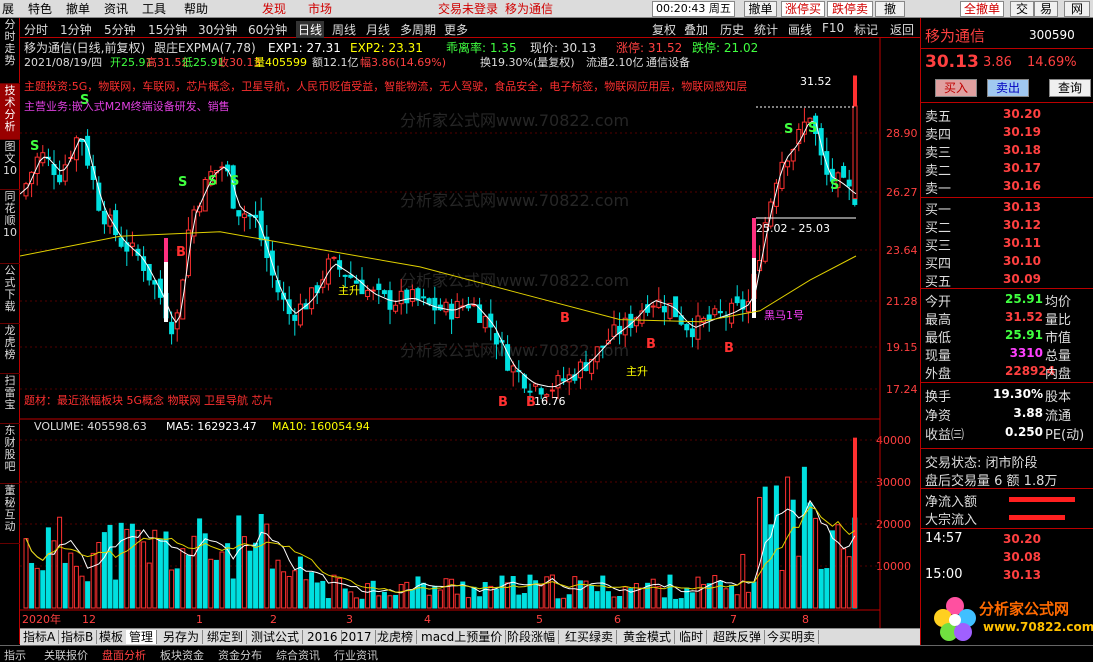  I want to click on status-item: 指示, so click(15, 654).